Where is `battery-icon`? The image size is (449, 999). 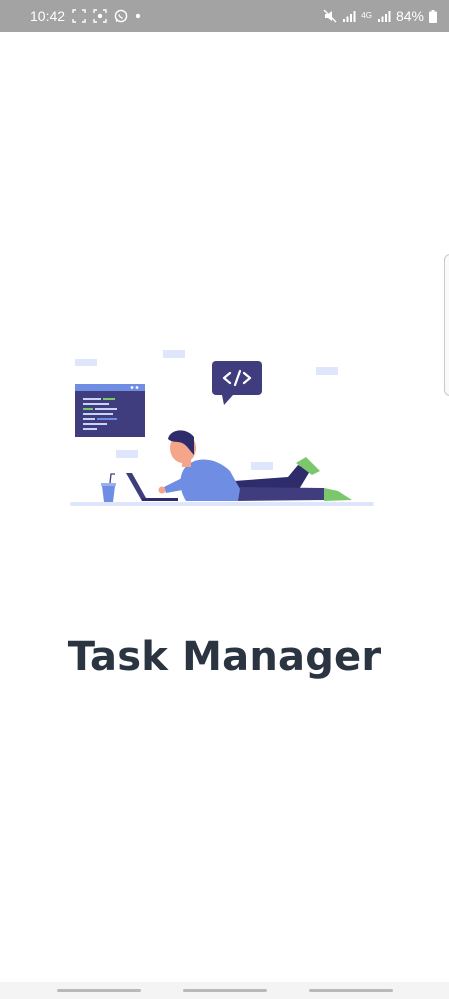 battery-icon is located at coordinates (433, 16).